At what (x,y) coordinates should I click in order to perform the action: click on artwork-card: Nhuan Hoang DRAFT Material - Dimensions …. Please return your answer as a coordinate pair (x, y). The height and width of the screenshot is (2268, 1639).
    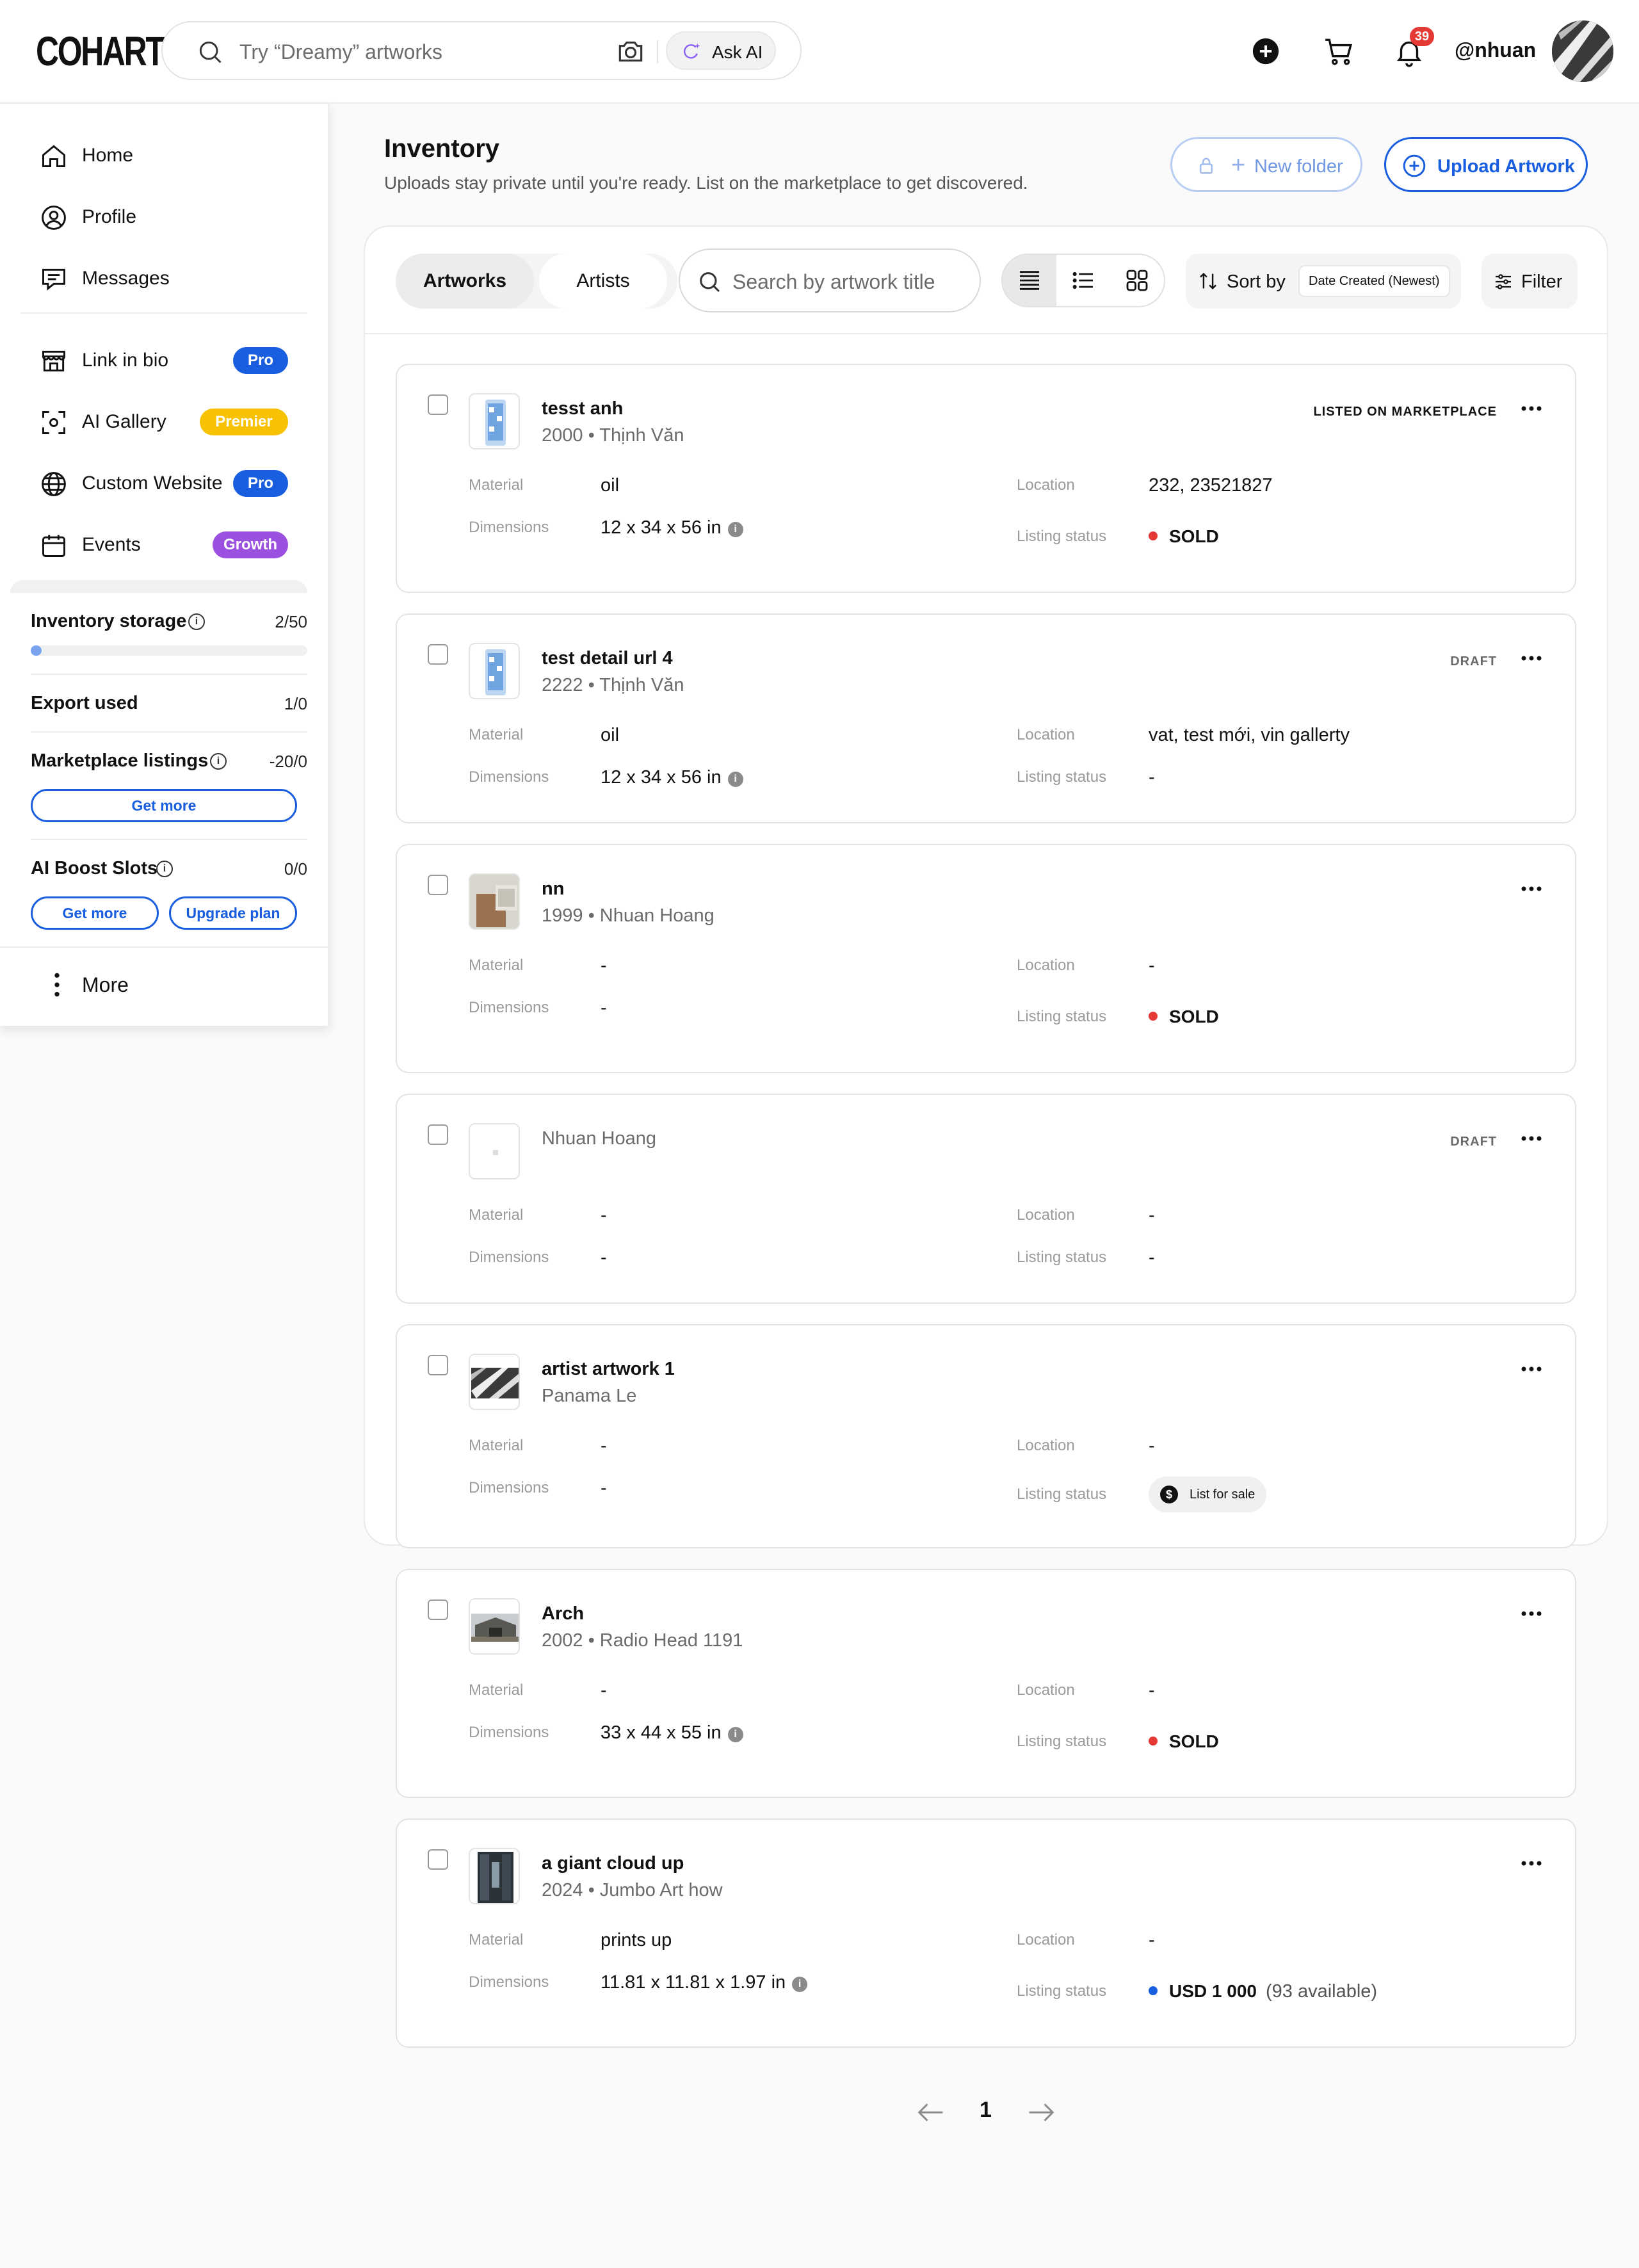
    Looking at the image, I should click on (986, 1199).